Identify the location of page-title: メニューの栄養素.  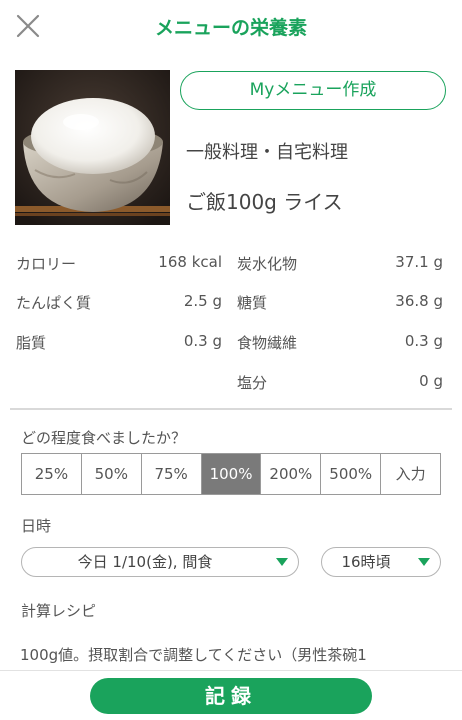
(230, 28).